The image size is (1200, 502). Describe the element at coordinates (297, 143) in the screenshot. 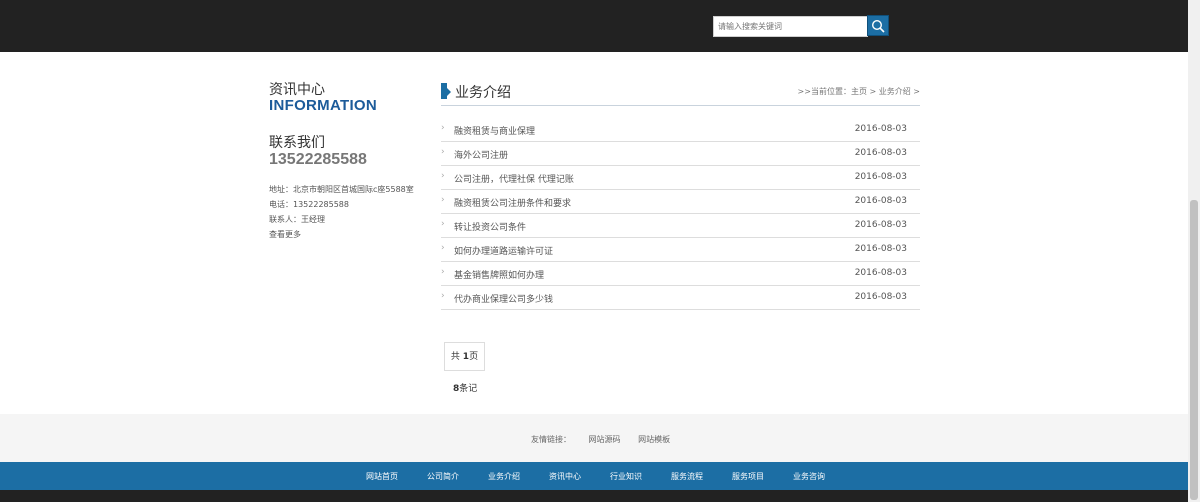

I see `contact-title: 联系我们` at that location.